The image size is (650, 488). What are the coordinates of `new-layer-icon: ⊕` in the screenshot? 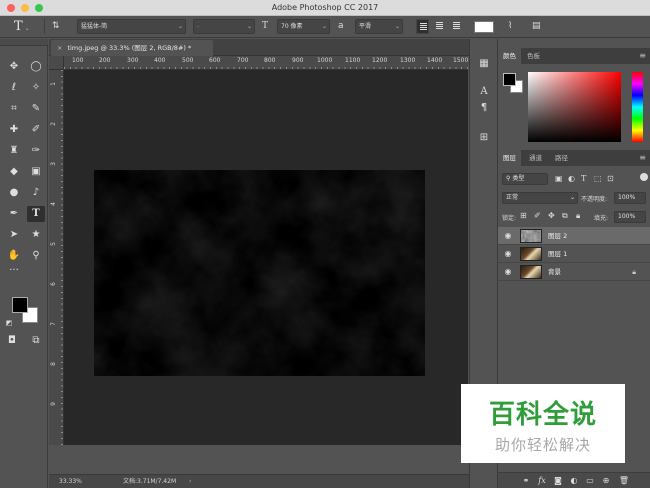 It's located at (606, 480).